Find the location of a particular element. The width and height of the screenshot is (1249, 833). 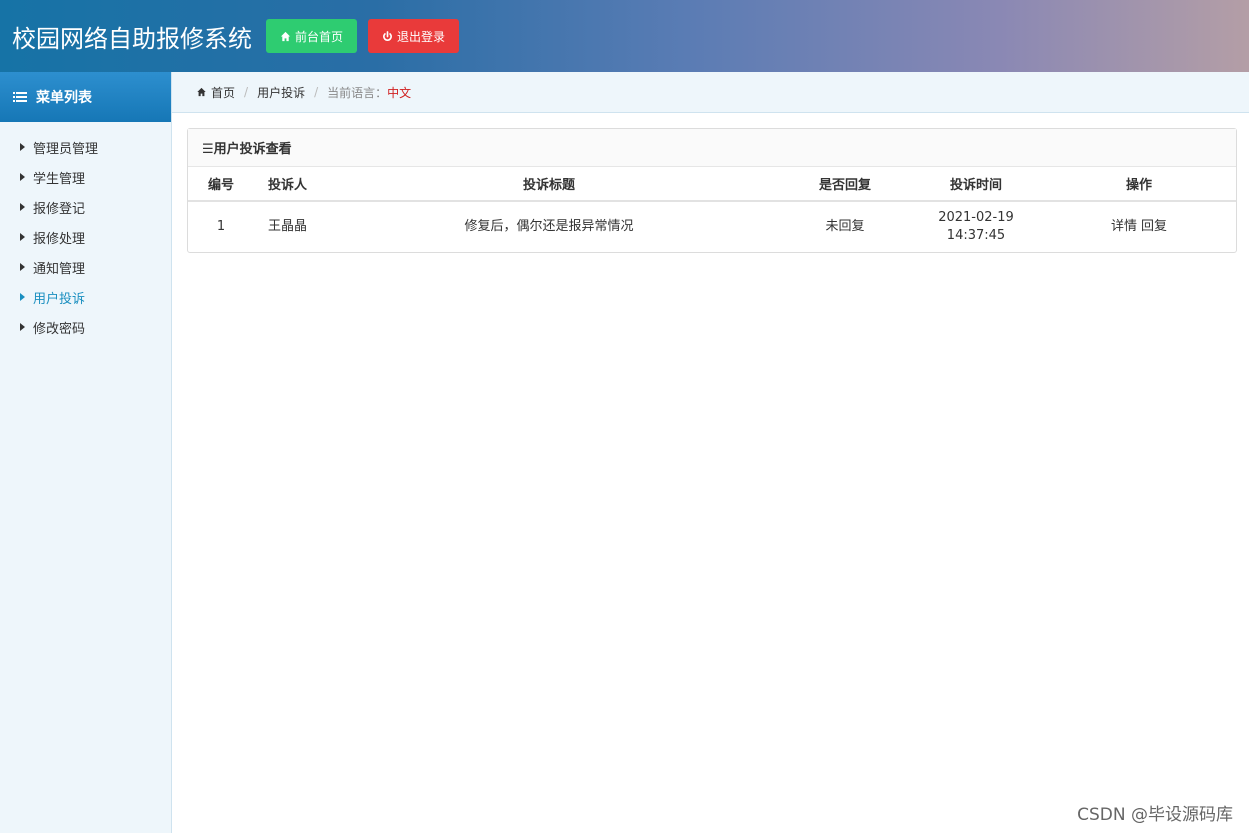

front-home-label: 前台首页 is located at coordinates (319, 36).